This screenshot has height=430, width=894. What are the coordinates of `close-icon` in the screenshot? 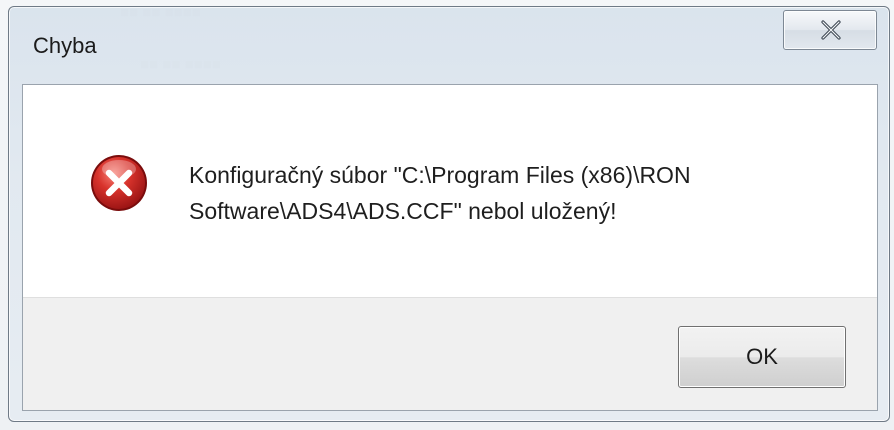 It's located at (831, 30).